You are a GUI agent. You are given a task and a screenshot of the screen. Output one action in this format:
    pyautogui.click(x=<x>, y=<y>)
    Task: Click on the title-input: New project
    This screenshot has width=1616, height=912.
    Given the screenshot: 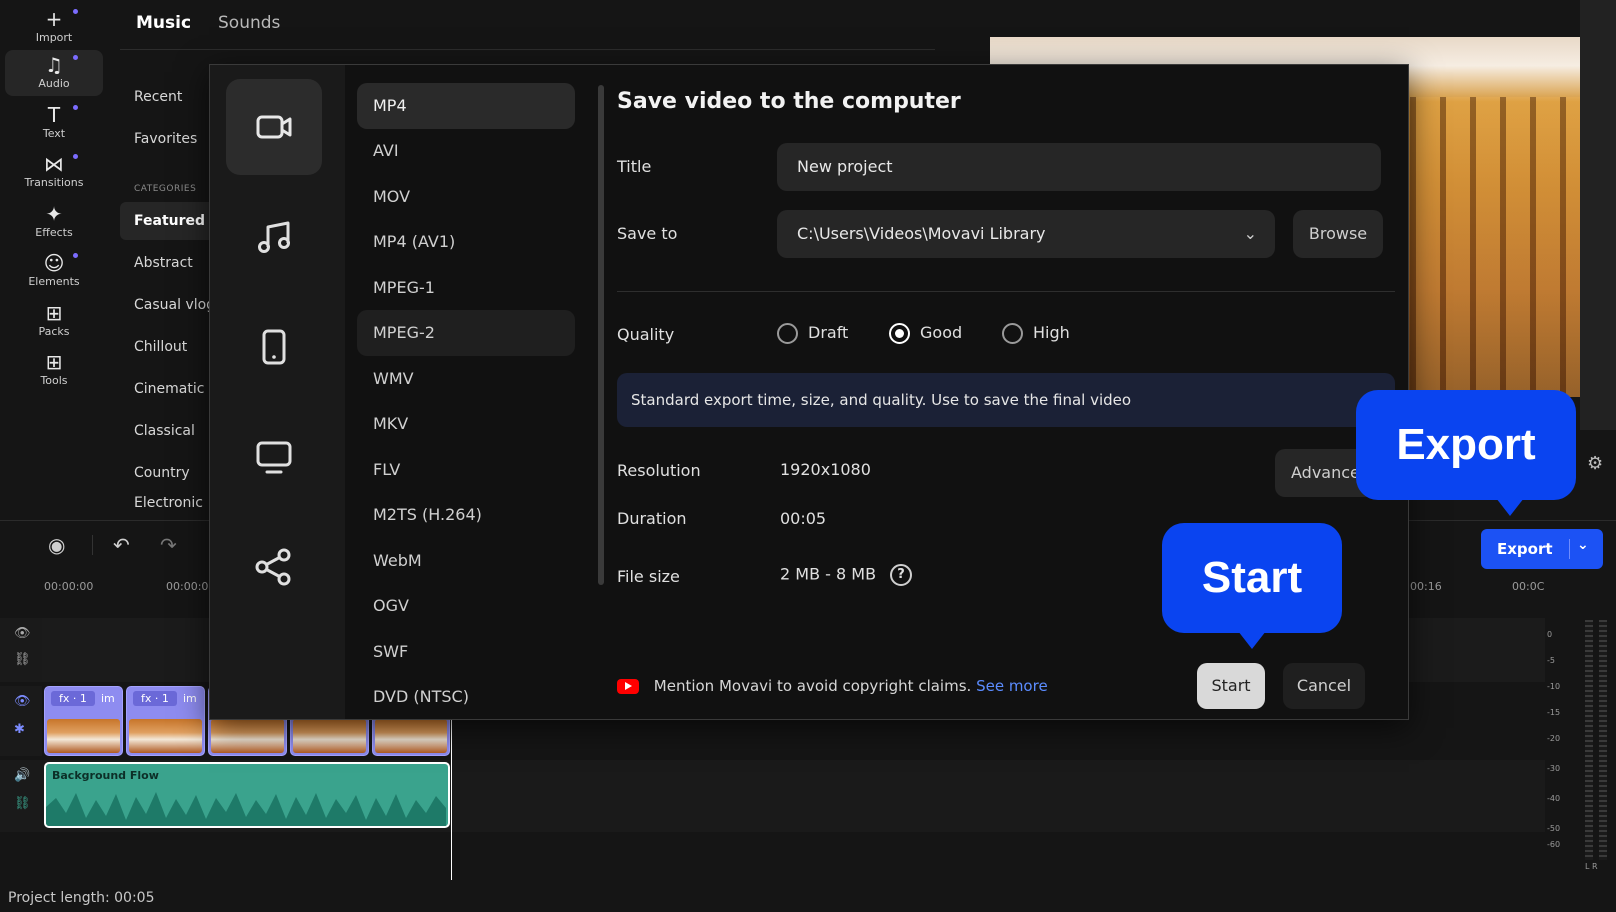 What is the action you would take?
    pyautogui.click(x=1079, y=167)
    